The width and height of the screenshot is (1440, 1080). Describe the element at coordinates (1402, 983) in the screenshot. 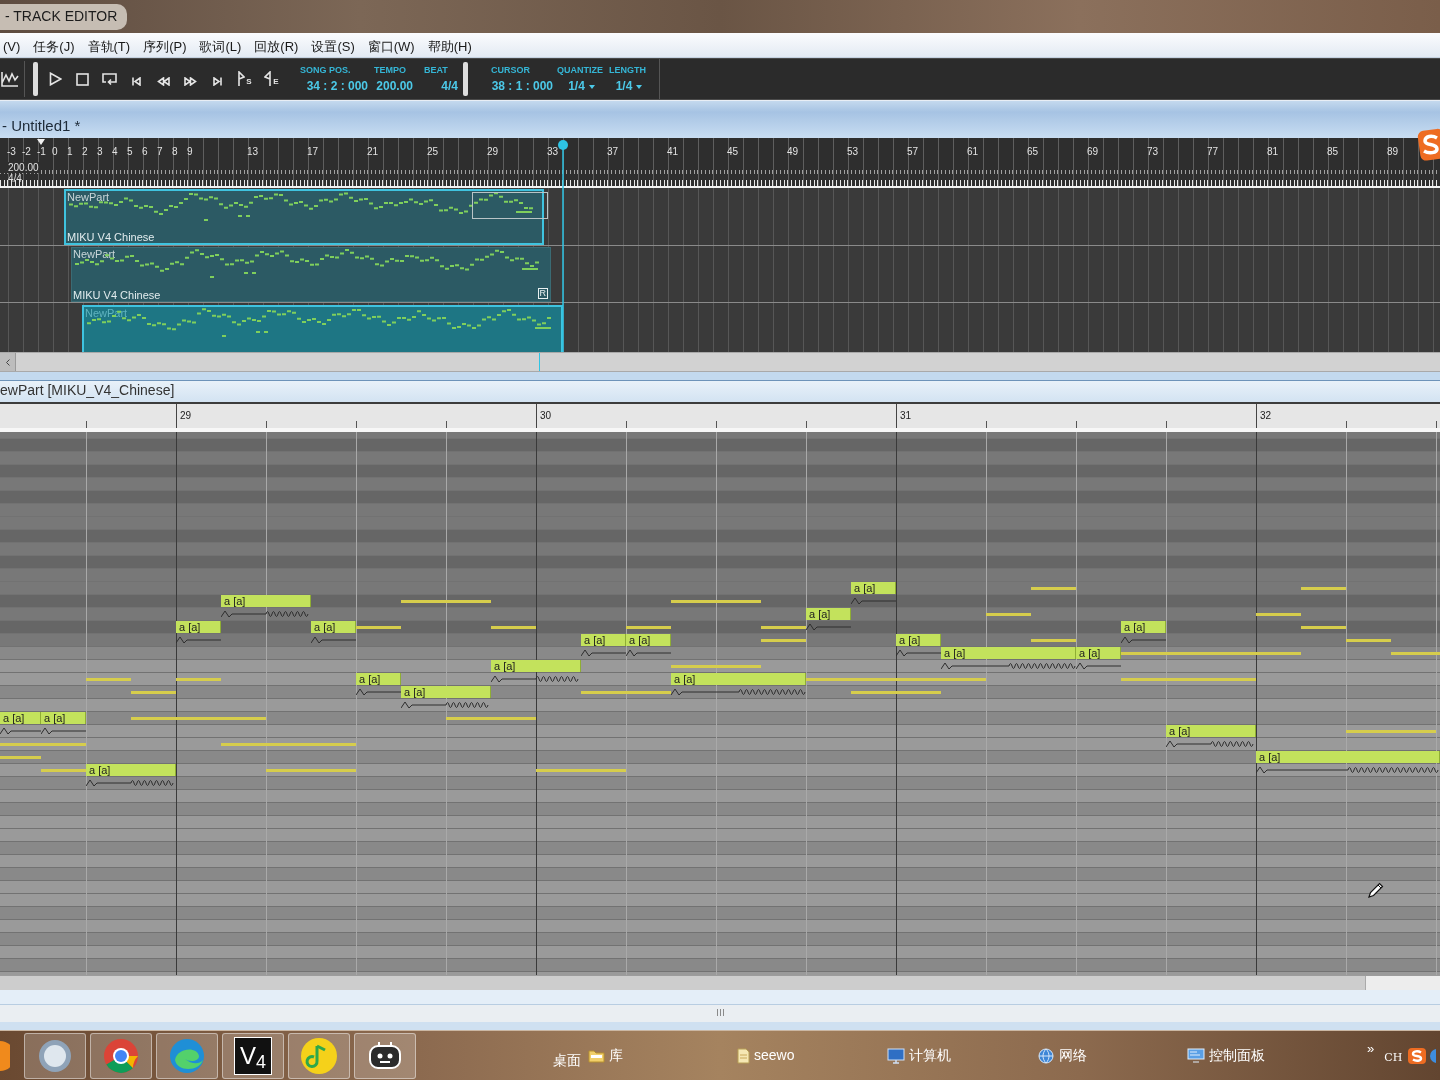

I see `scrollbar-thumb` at that location.